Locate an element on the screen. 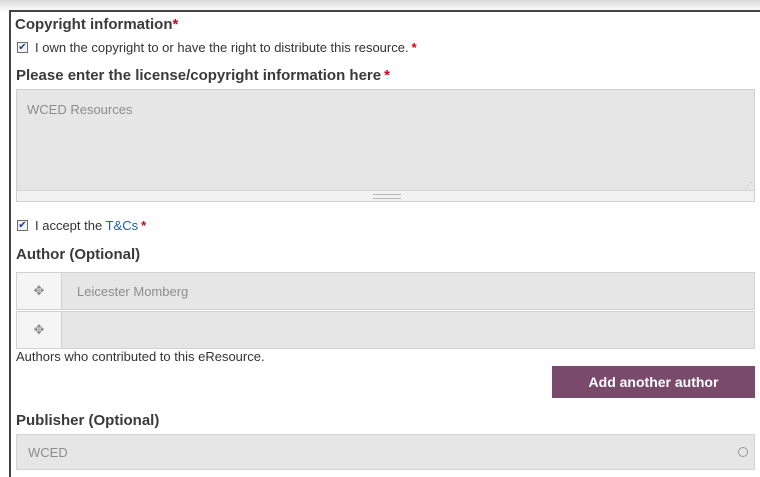  resize-corner-icon: ⋰ is located at coordinates (748, 185).